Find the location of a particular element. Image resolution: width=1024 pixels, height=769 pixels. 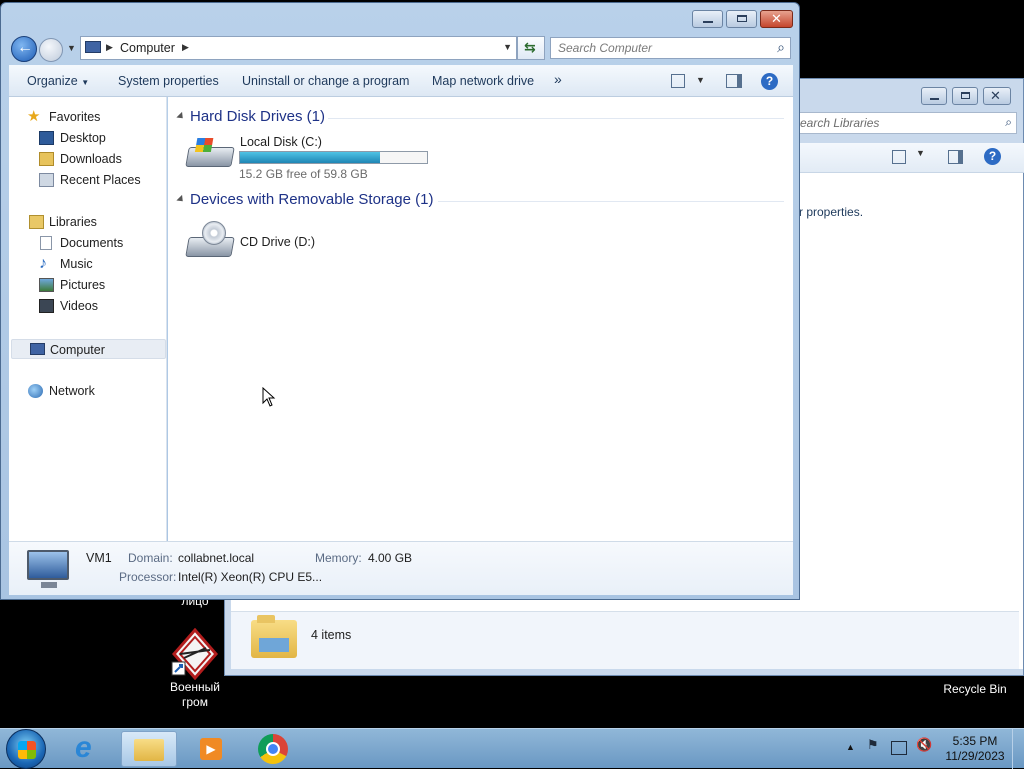

folder-icon is located at coordinates (274, 636).